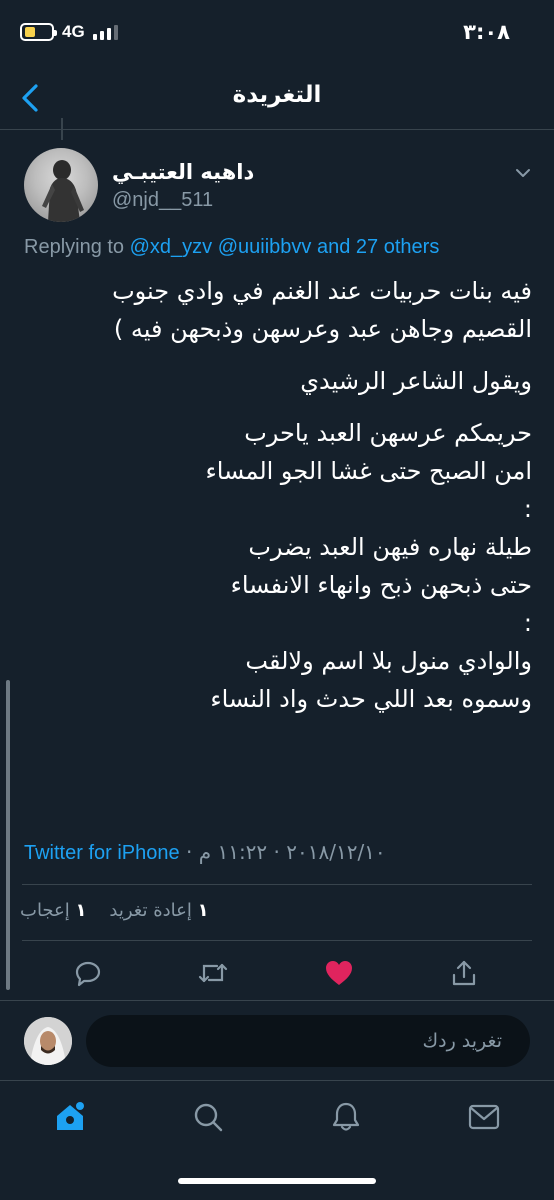  I want to click on thread-connector, so click(62, 129).